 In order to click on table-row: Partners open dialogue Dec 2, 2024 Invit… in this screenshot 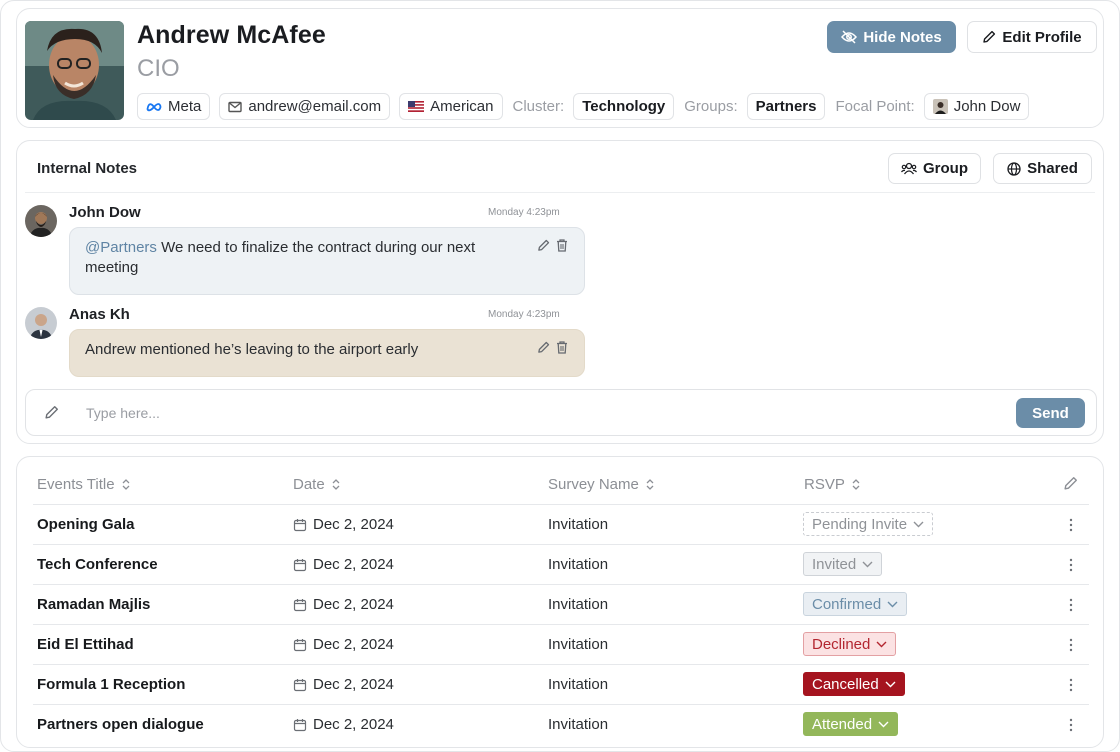, I will do `click(561, 724)`.